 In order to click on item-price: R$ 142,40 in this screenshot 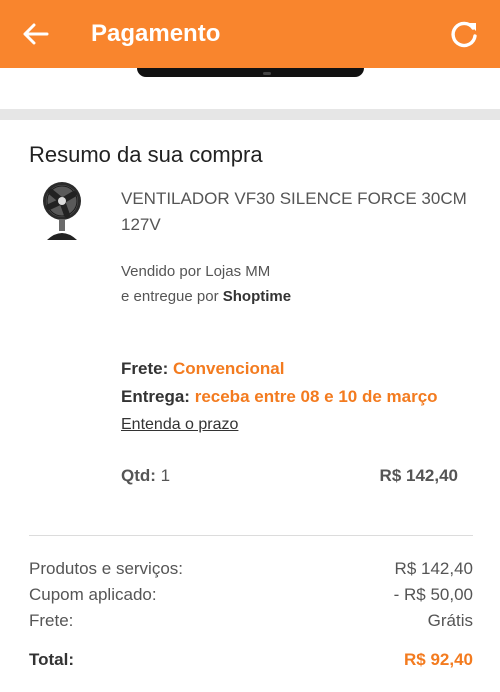, I will do `click(418, 475)`.